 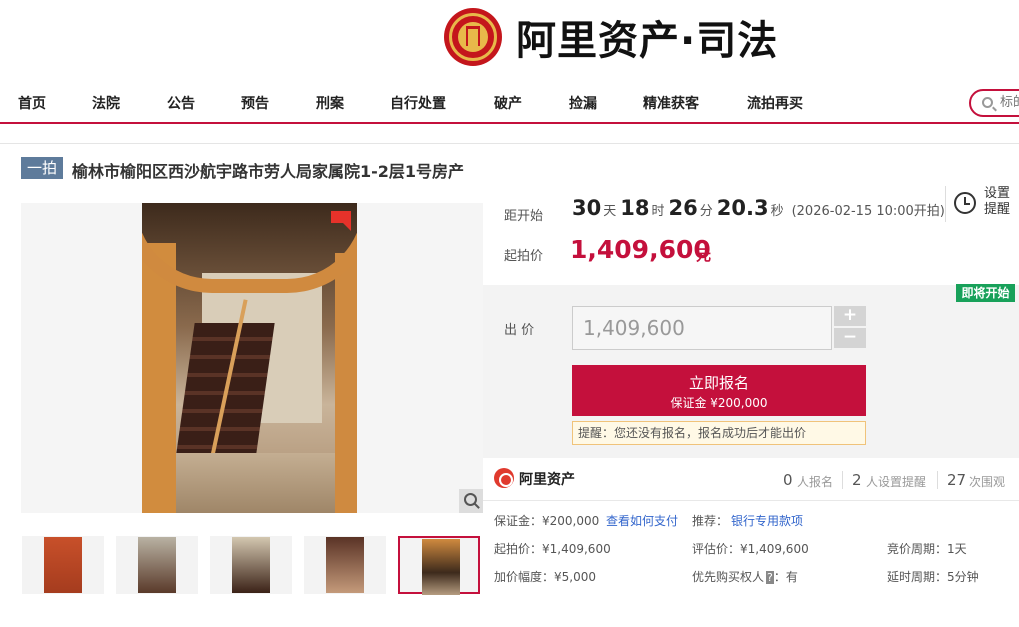 What do you see at coordinates (728, 577) in the screenshot?
I see `priority-buyer-label: 优先购买权人` at bounding box center [728, 577].